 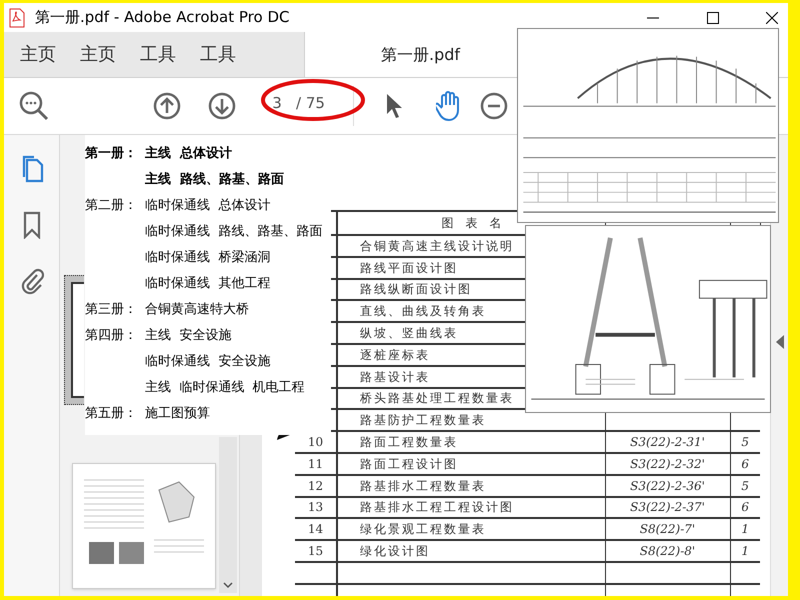 I want to click on arrow-down-circle-icon, so click(x=222, y=106).